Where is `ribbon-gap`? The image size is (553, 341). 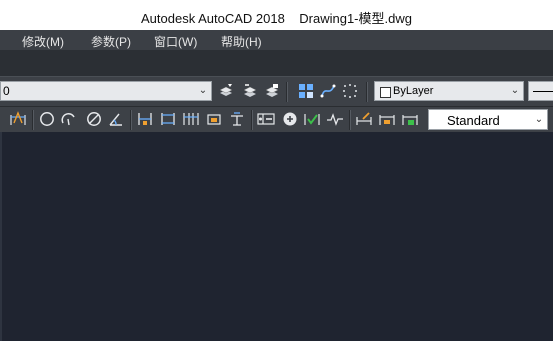 ribbon-gap is located at coordinates (276, 63).